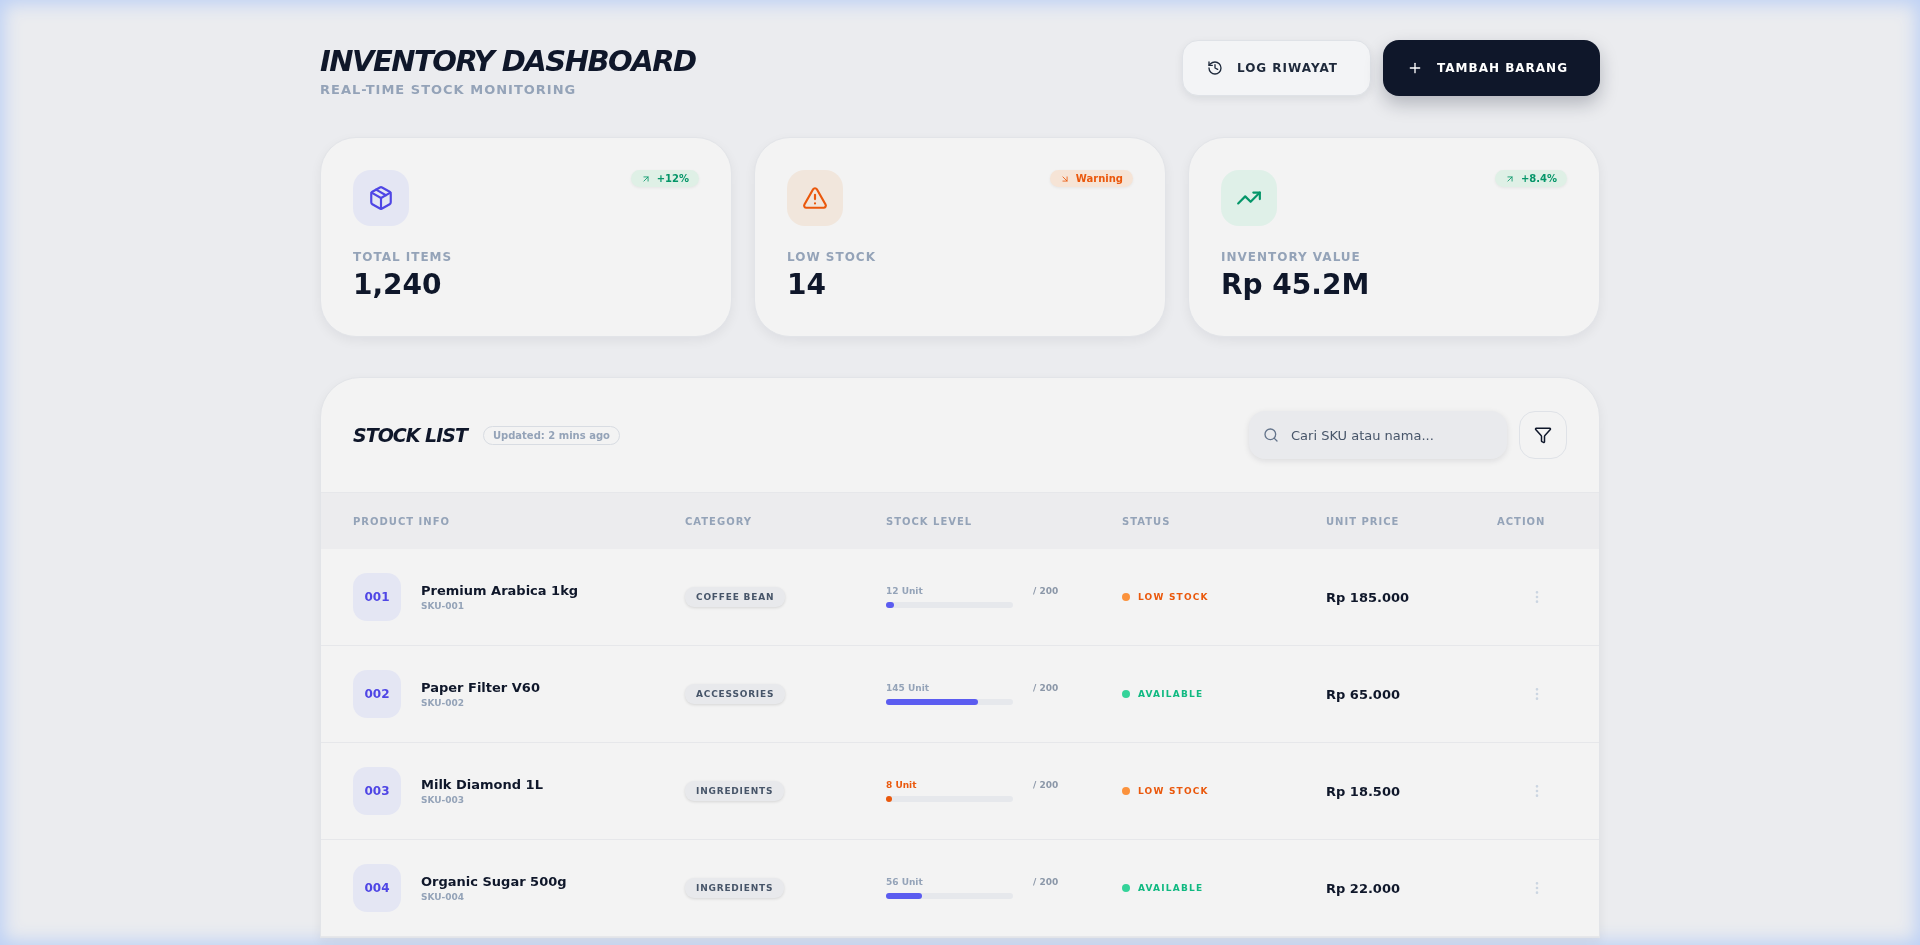  What do you see at coordinates (377, 694) in the screenshot?
I see `product-code: 002` at bounding box center [377, 694].